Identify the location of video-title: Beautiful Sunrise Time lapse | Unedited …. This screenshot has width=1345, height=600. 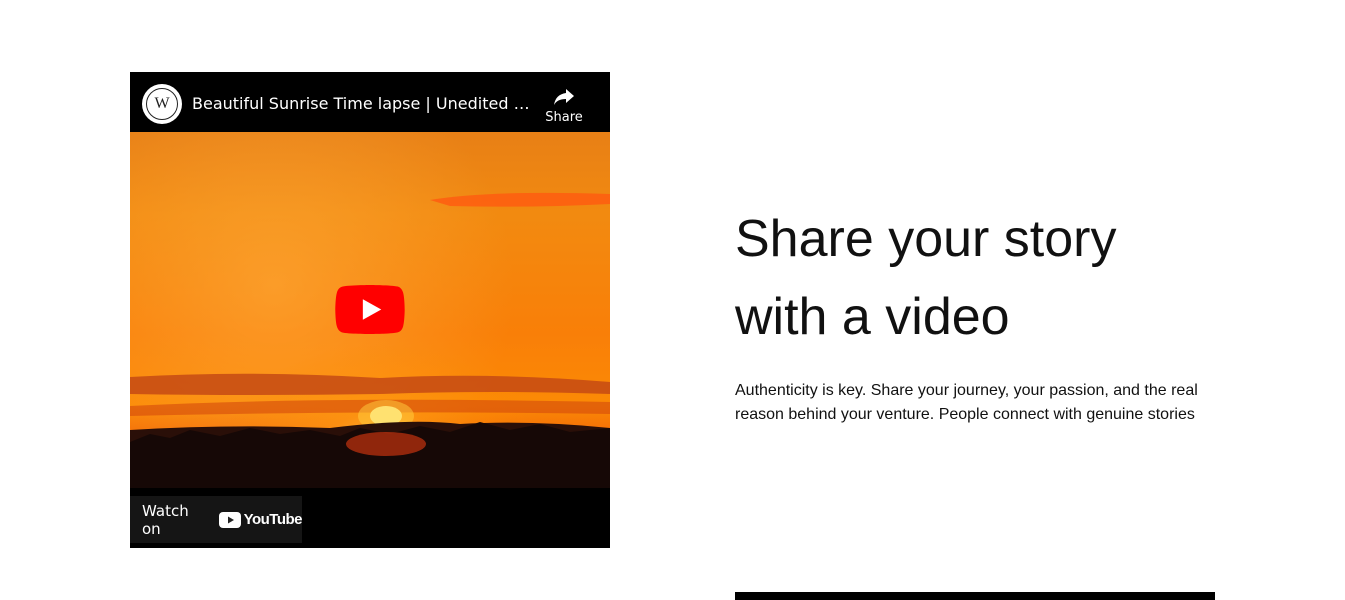
(362, 104).